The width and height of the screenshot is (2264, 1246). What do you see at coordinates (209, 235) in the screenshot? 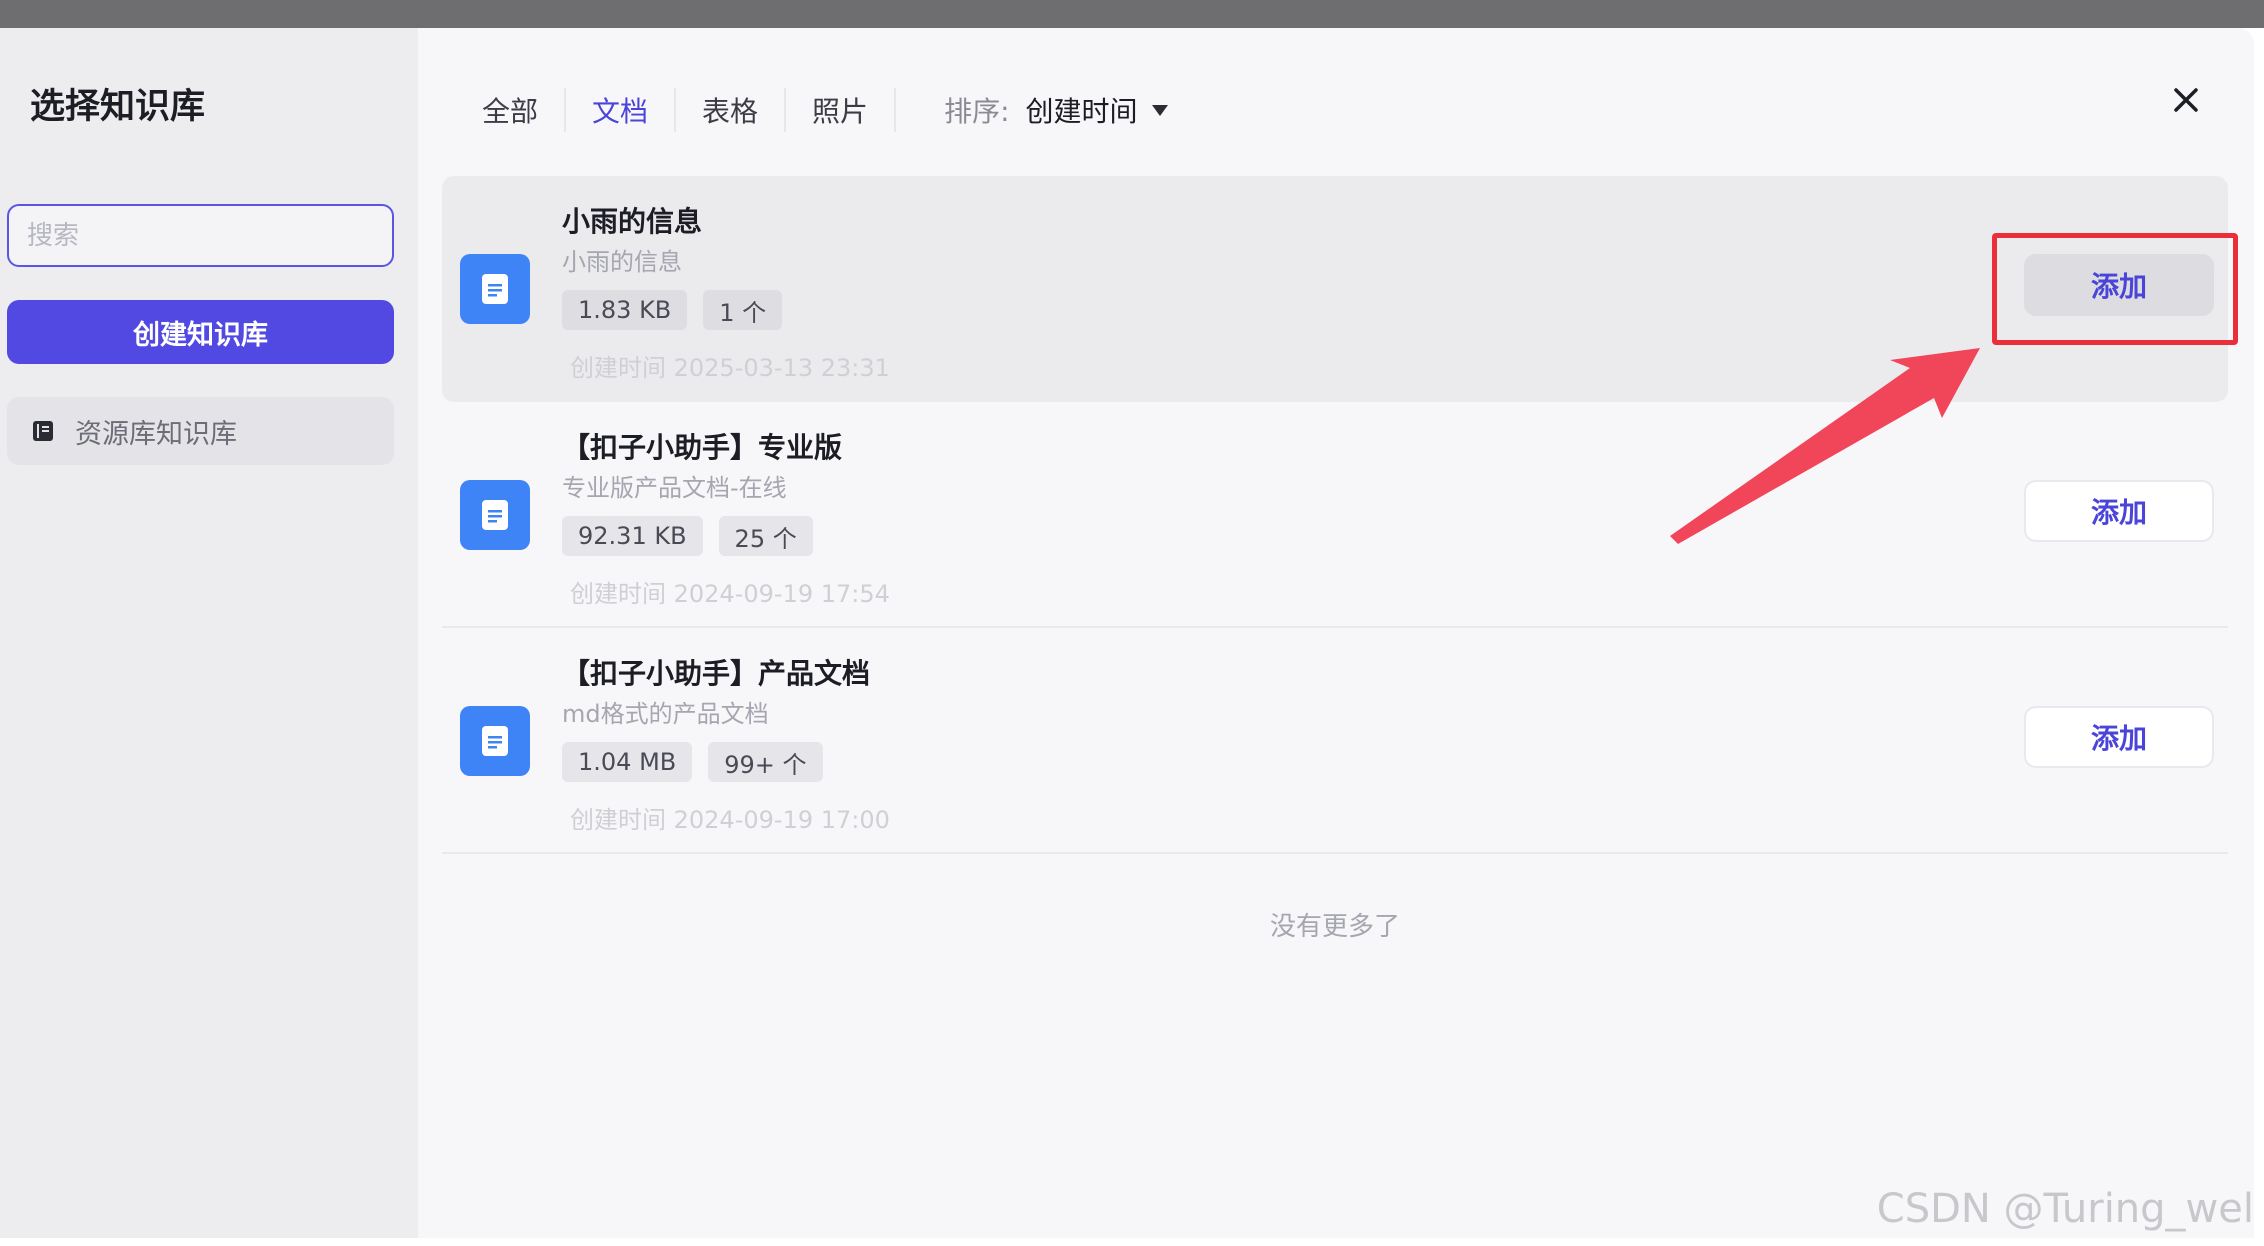
I see `search-input` at bounding box center [209, 235].